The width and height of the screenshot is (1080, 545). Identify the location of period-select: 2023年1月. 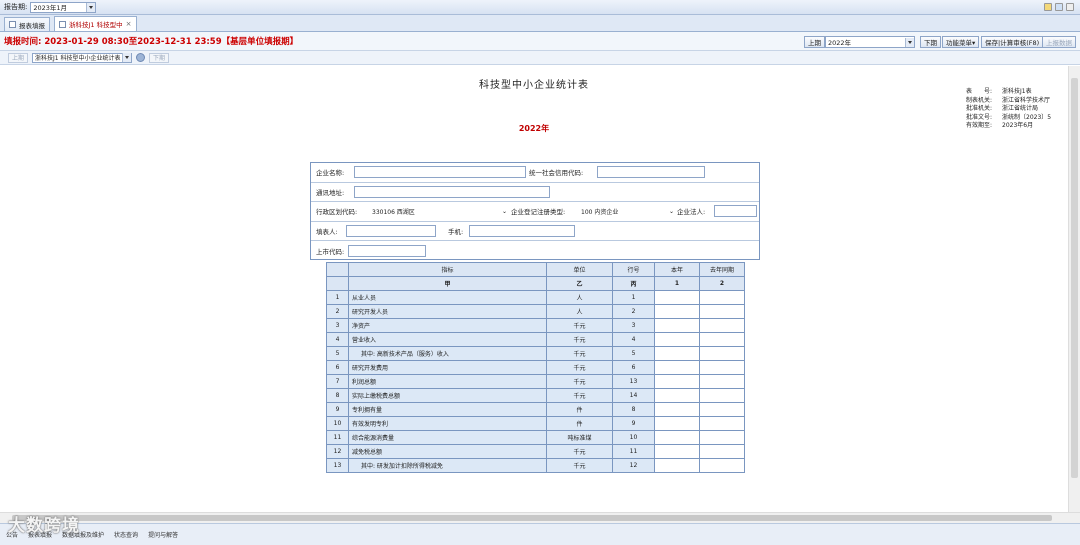
(63, 7).